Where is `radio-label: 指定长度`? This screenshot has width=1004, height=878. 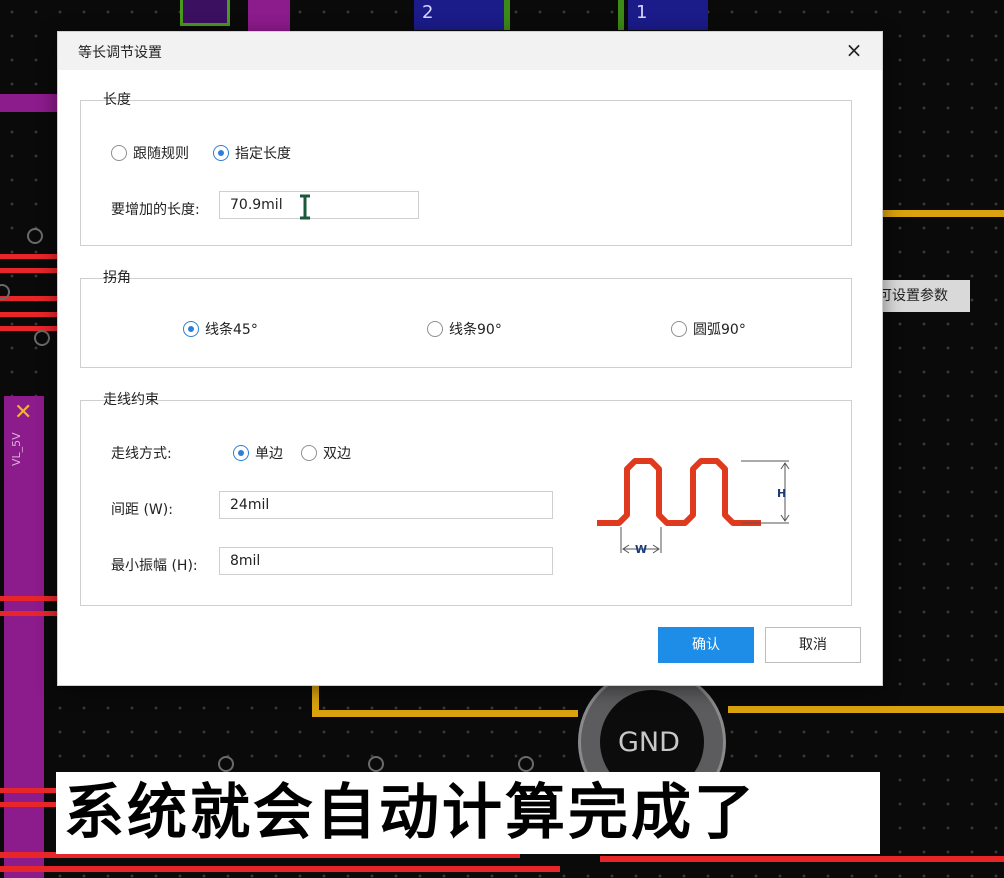
radio-label: 指定长度 is located at coordinates (263, 154).